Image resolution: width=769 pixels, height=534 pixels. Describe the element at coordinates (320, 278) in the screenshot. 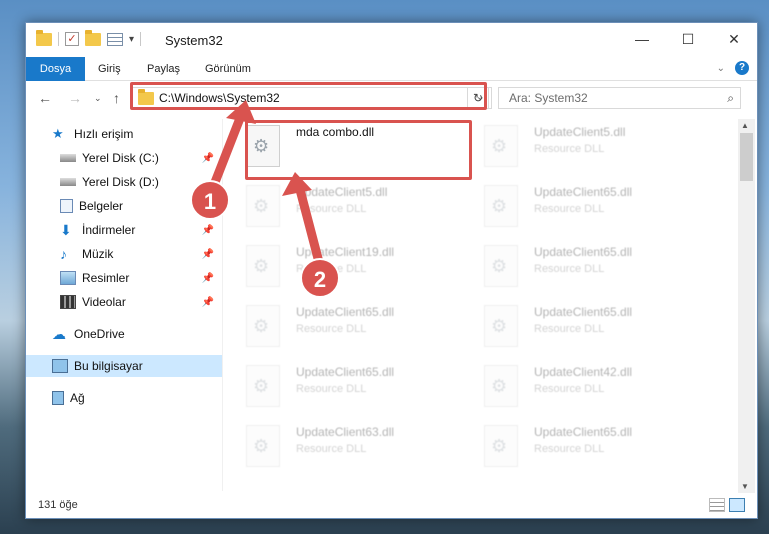

I see `callout-2: 2` at that location.